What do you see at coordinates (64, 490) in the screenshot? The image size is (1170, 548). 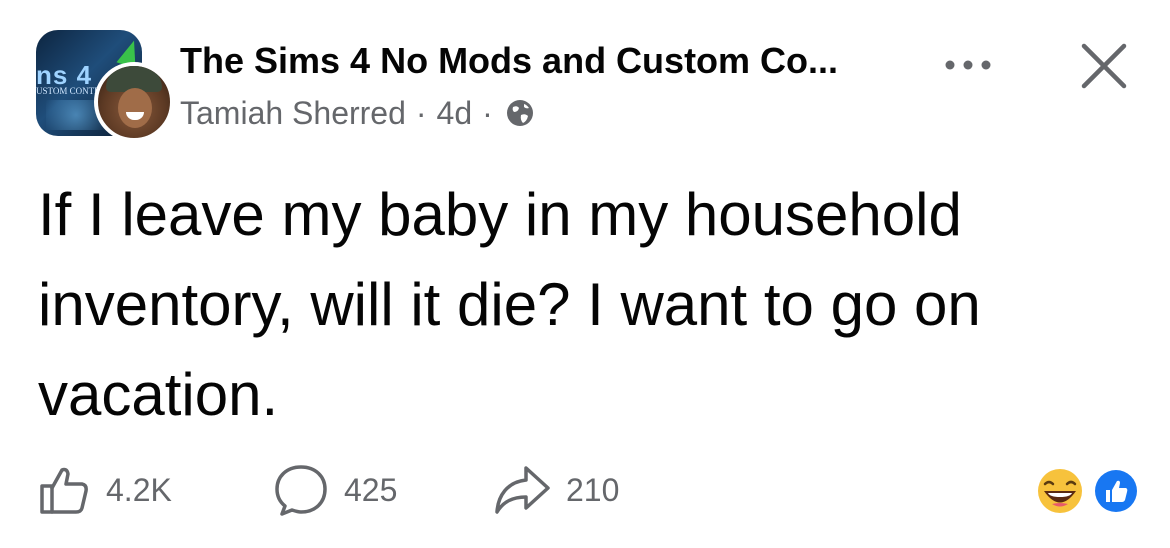 I see `thumbs-up-icon` at bounding box center [64, 490].